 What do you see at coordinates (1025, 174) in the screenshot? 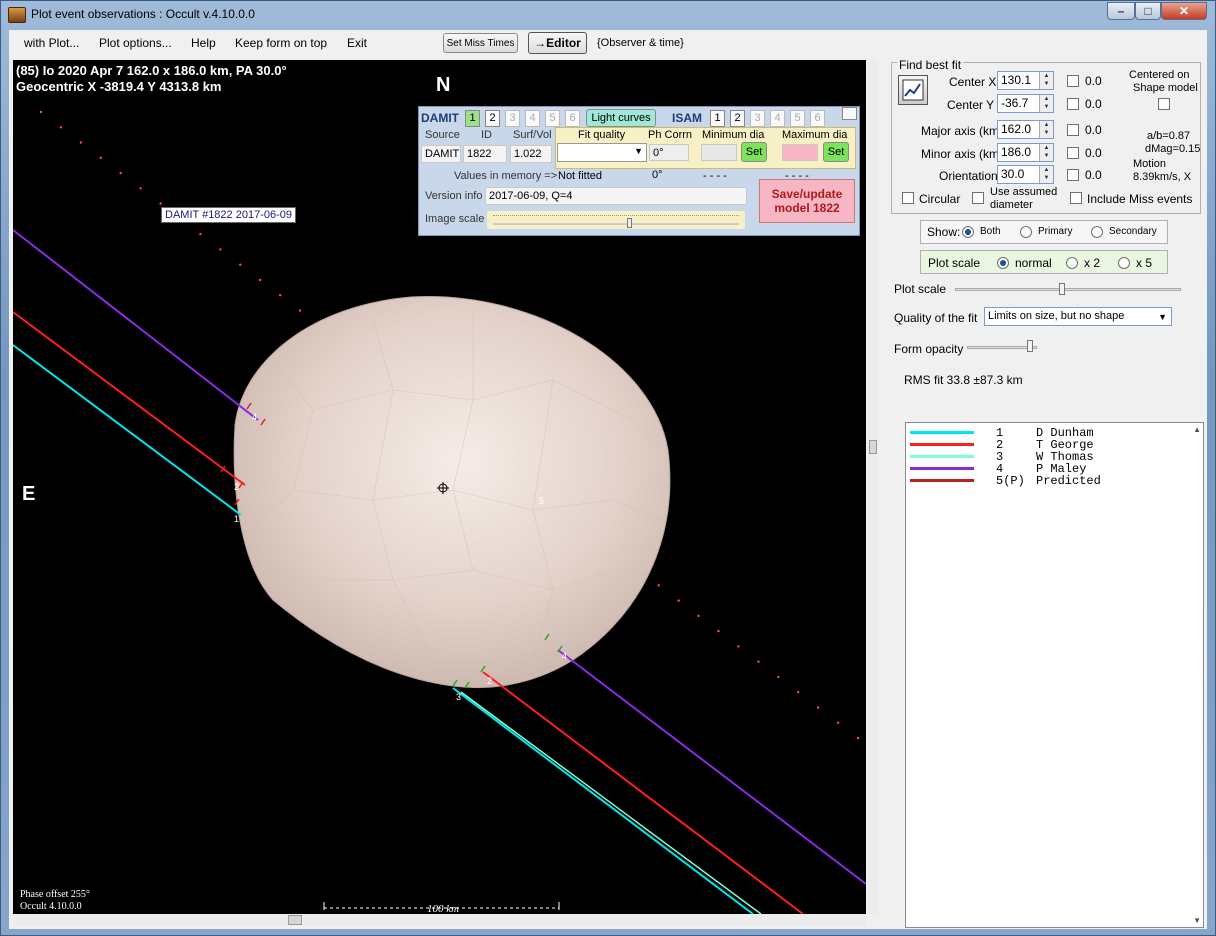
I see `orientation-input: 30.0 ▲ ▼` at bounding box center [1025, 174].